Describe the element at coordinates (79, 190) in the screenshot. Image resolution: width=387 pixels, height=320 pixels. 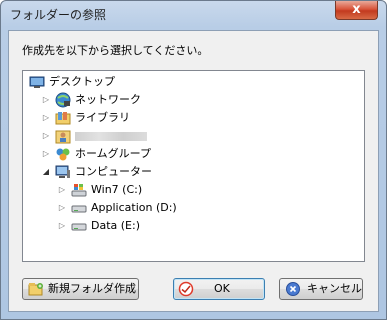
I see `system-drive-icon` at that location.